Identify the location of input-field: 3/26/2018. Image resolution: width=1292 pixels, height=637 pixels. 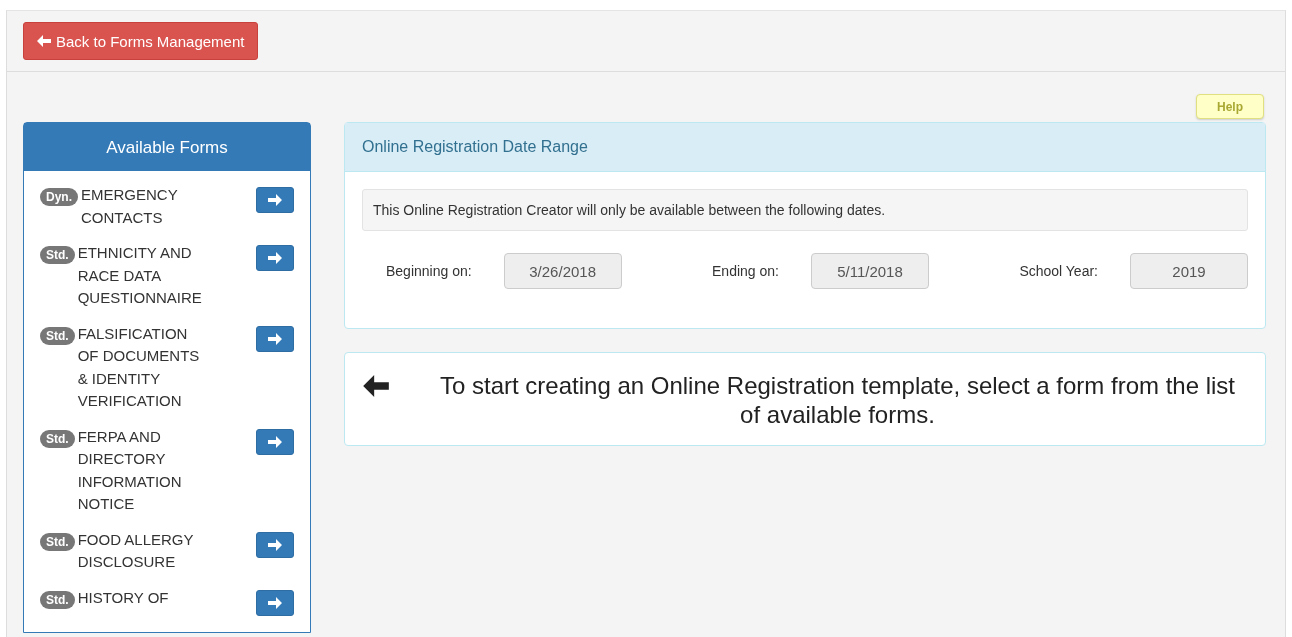
(562, 271).